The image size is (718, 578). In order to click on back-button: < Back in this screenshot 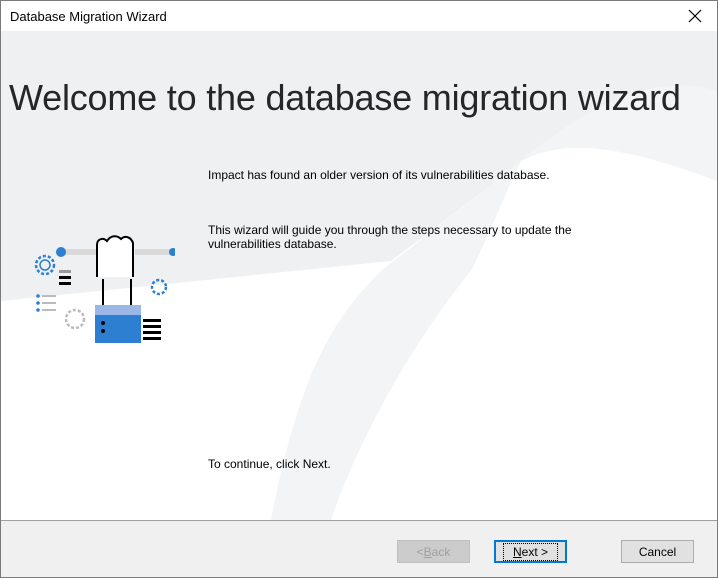, I will do `click(433, 551)`.